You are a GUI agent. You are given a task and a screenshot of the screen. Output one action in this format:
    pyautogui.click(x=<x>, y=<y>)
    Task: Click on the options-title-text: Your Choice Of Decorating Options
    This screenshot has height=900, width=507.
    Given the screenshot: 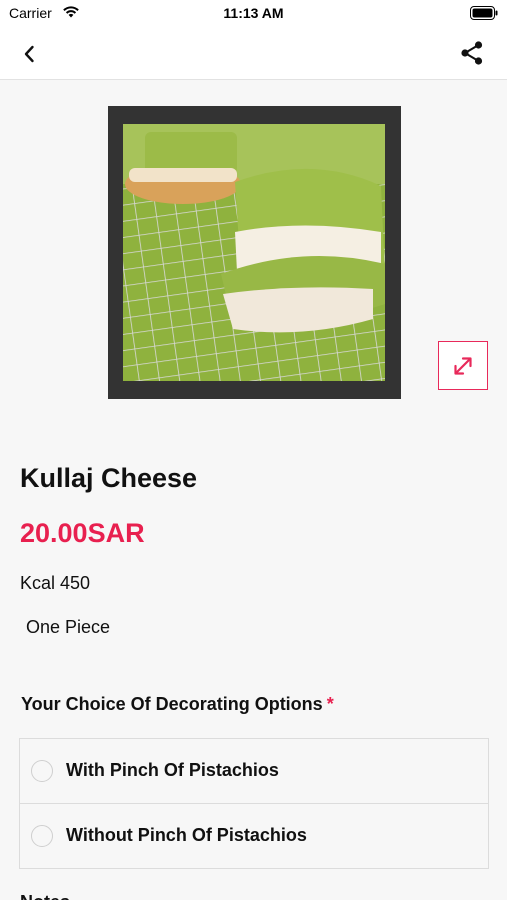 What is the action you would take?
    pyautogui.click(x=172, y=704)
    